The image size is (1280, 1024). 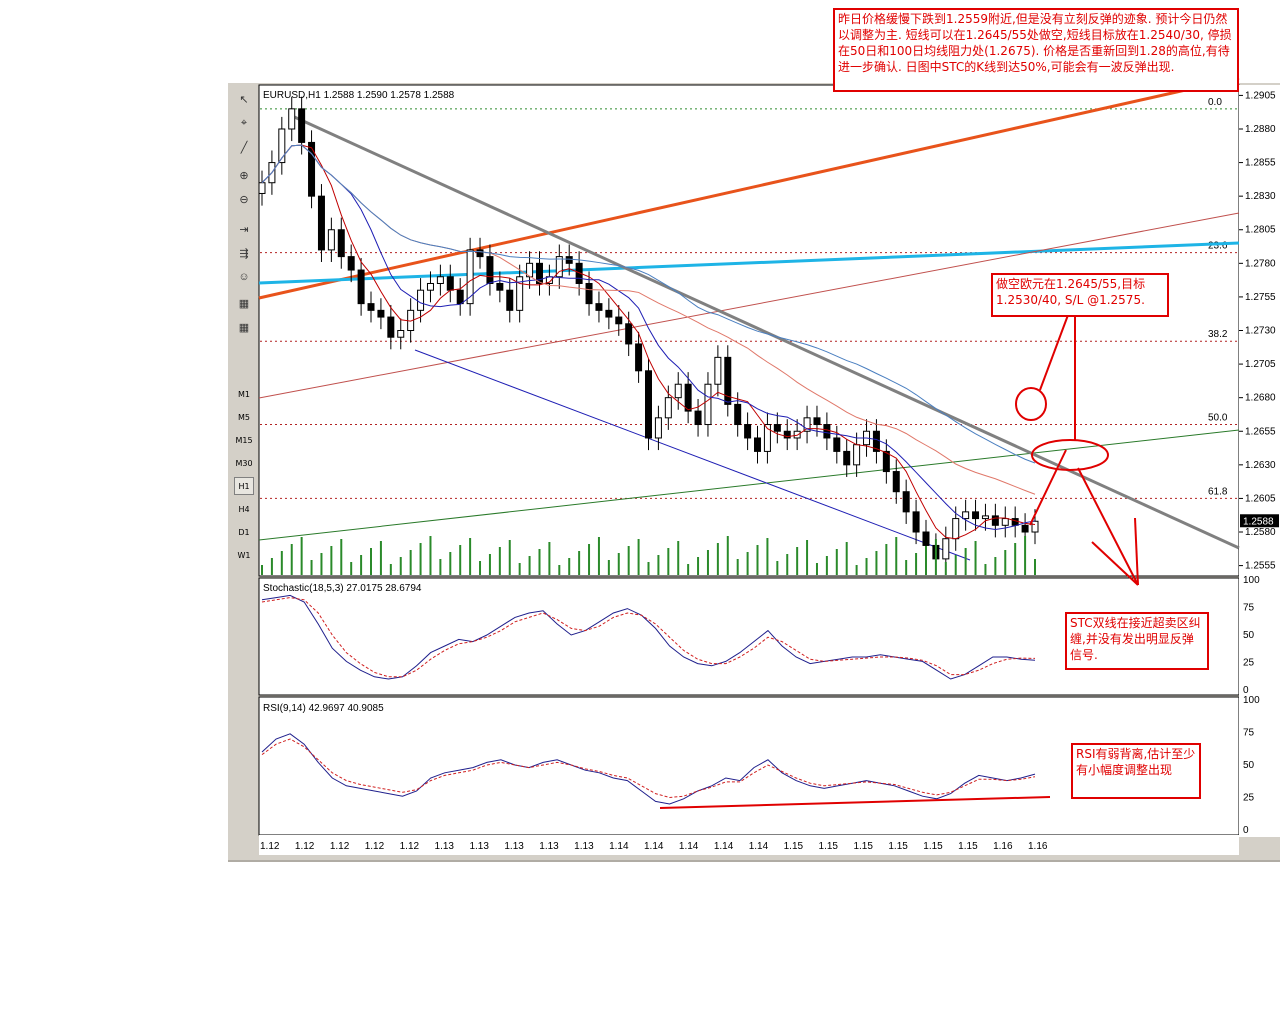 I want to click on trade-setup-note: 做空欧元在1.2645/55,目标1.2530/40, S/L @1.2575., so click(x=1080, y=295).